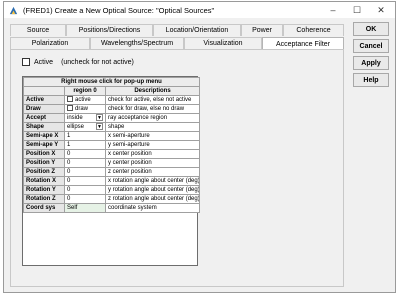 The width and height of the screenshot is (401, 297). I want to click on table-row: Coord sys Self coordinate system, so click(112, 208).